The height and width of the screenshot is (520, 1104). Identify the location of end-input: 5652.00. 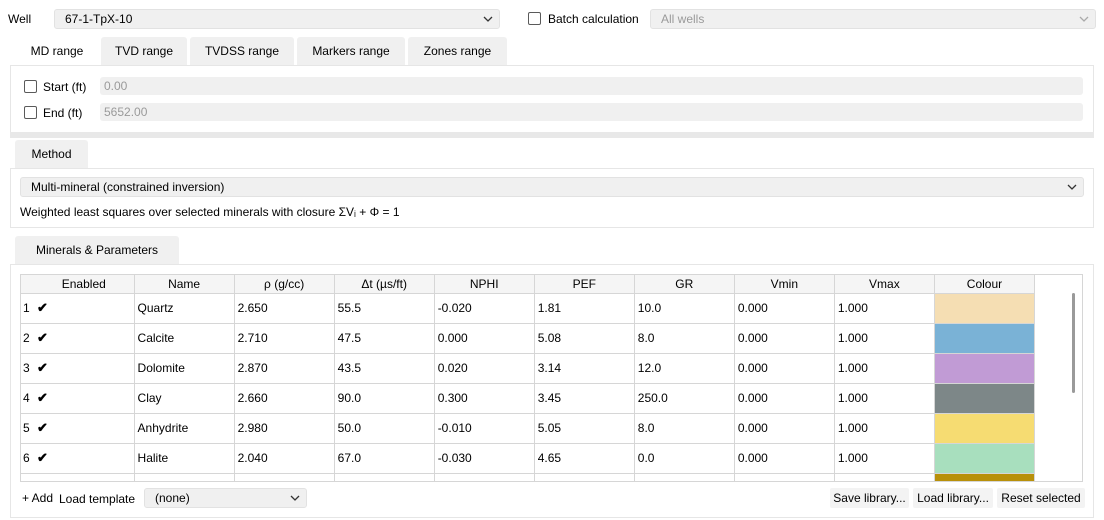
(591, 112).